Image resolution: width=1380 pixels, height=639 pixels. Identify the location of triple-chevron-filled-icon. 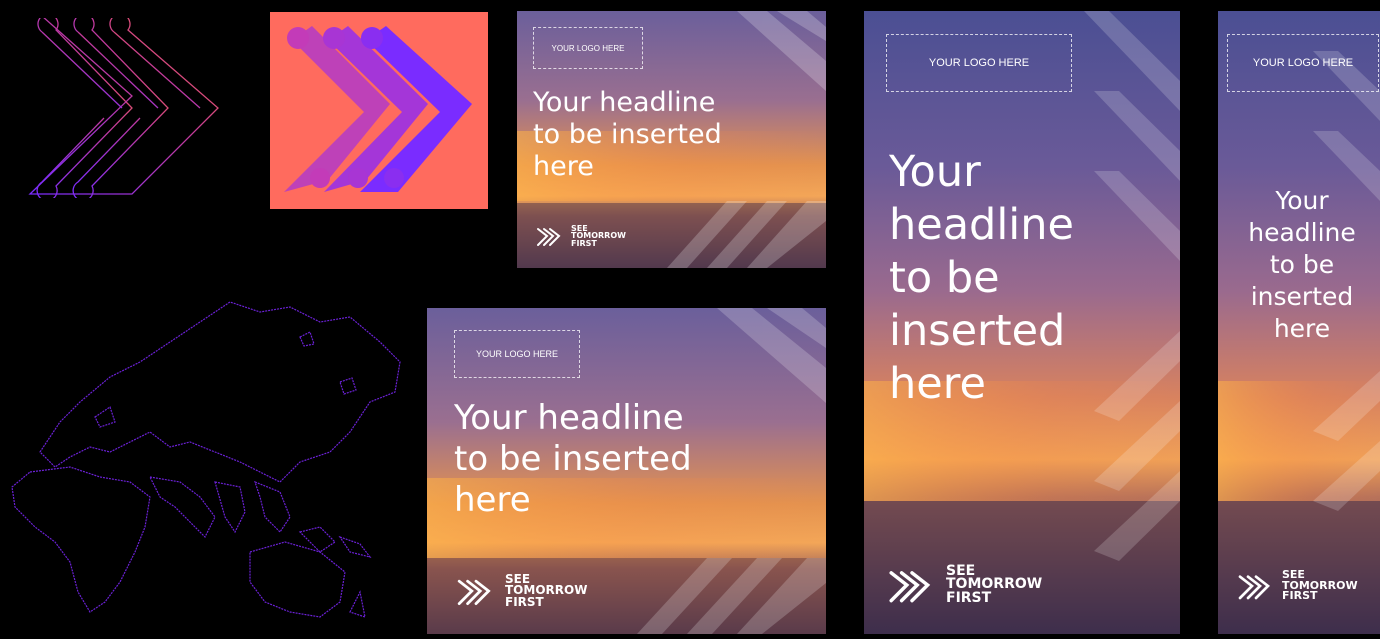
(379, 110).